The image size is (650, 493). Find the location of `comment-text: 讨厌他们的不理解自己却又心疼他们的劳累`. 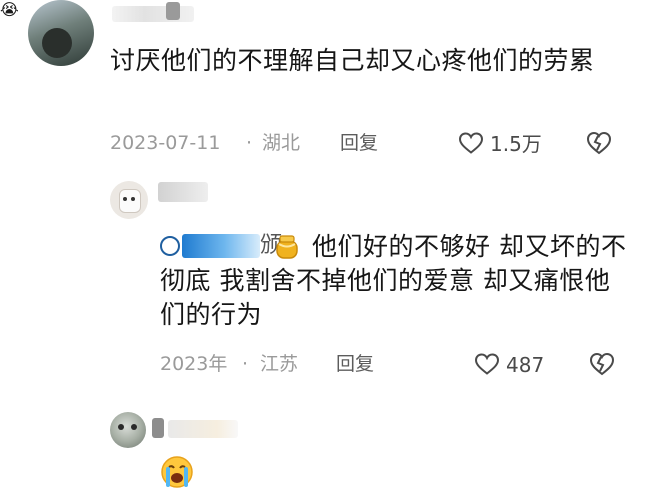

comment-text: 讨厌他们的不理解自己却又心疼他们的劳累 is located at coordinates (352, 60).